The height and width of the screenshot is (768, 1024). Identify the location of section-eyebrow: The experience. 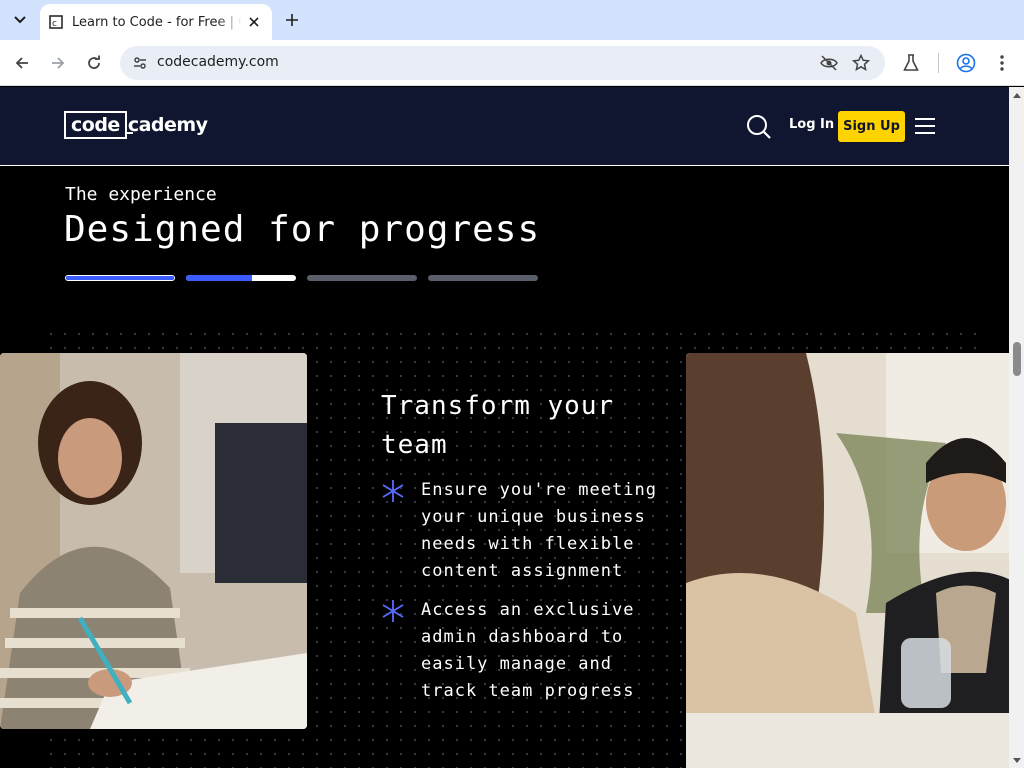
(141, 194).